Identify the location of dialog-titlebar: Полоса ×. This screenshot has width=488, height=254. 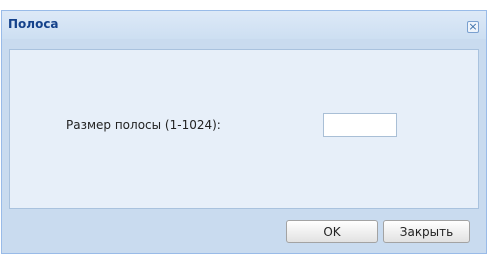
(244, 25).